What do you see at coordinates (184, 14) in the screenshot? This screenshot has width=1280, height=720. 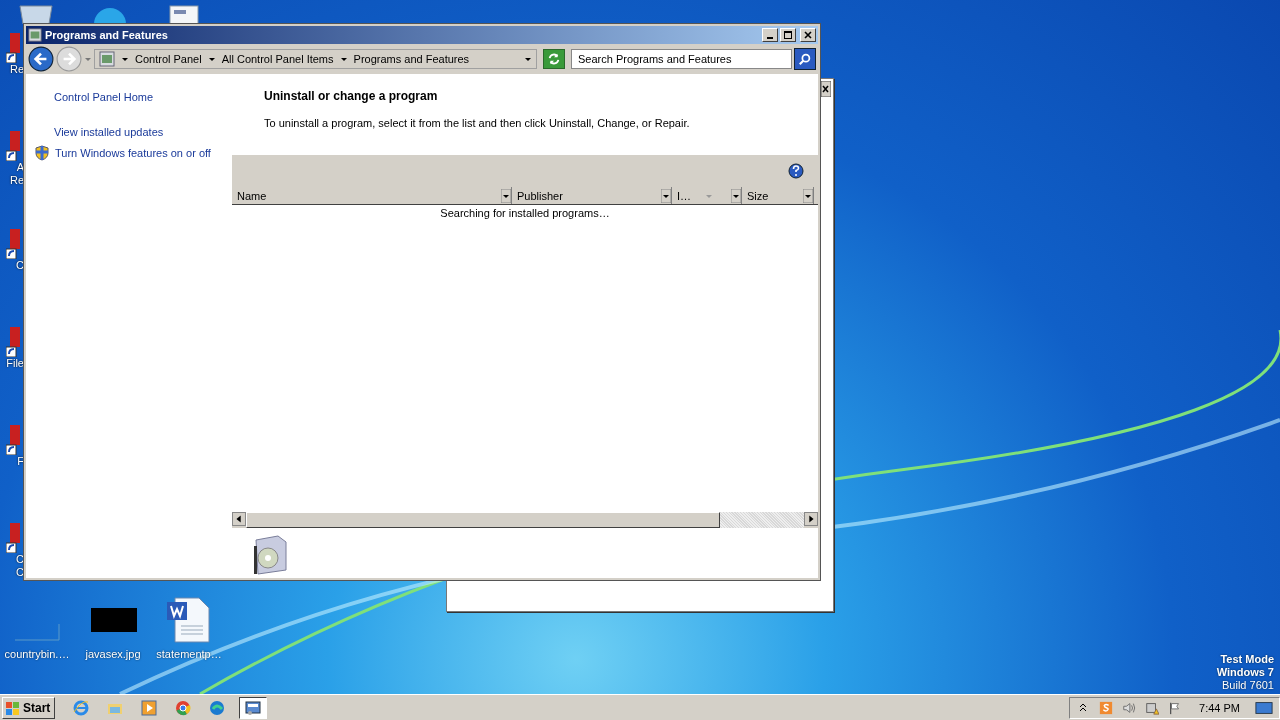 I see `document-icon` at bounding box center [184, 14].